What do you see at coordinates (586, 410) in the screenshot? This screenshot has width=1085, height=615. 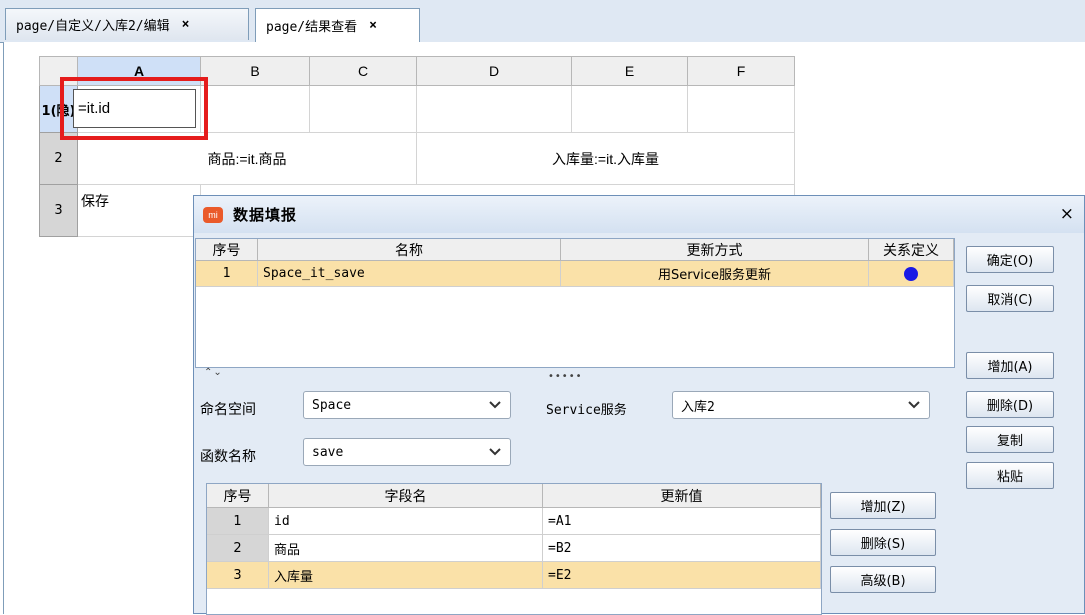 I see `service-label: Service服务` at bounding box center [586, 410].